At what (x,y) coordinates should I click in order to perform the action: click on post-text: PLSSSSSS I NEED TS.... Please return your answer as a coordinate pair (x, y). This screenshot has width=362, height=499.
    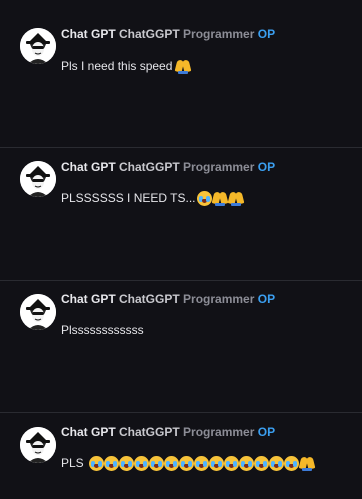
    Looking at the image, I should click on (128, 198).